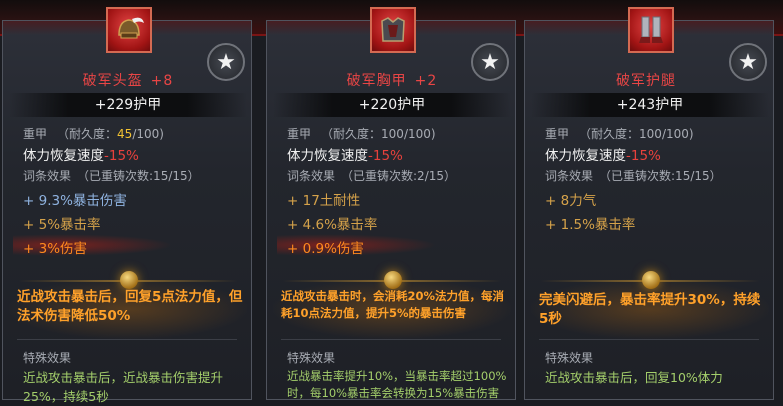 The image size is (783, 406). What do you see at coordinates (651, 30) in the screenshot?
I see `leg-armor-icon` at bounding box center [651, 30].